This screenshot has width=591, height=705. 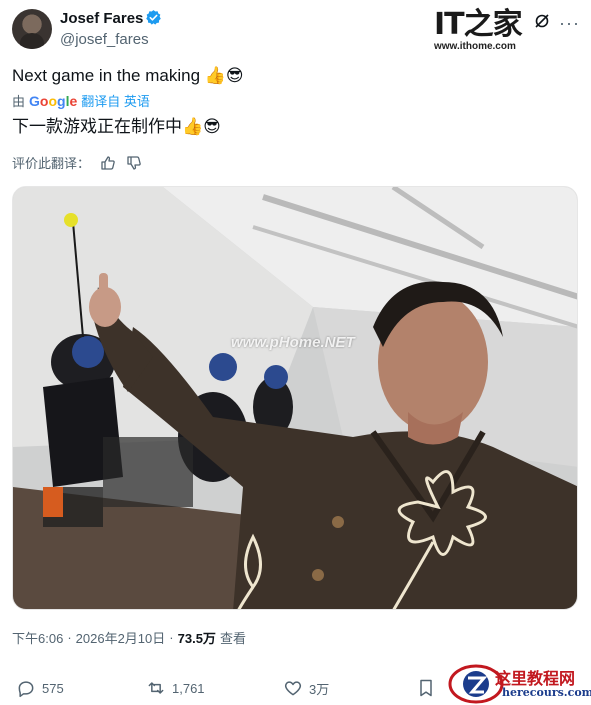 What do you see at coordinates (108, 163) in the screenshot?
I see `thumbs-up-icon` at bounding box center [108, 163].